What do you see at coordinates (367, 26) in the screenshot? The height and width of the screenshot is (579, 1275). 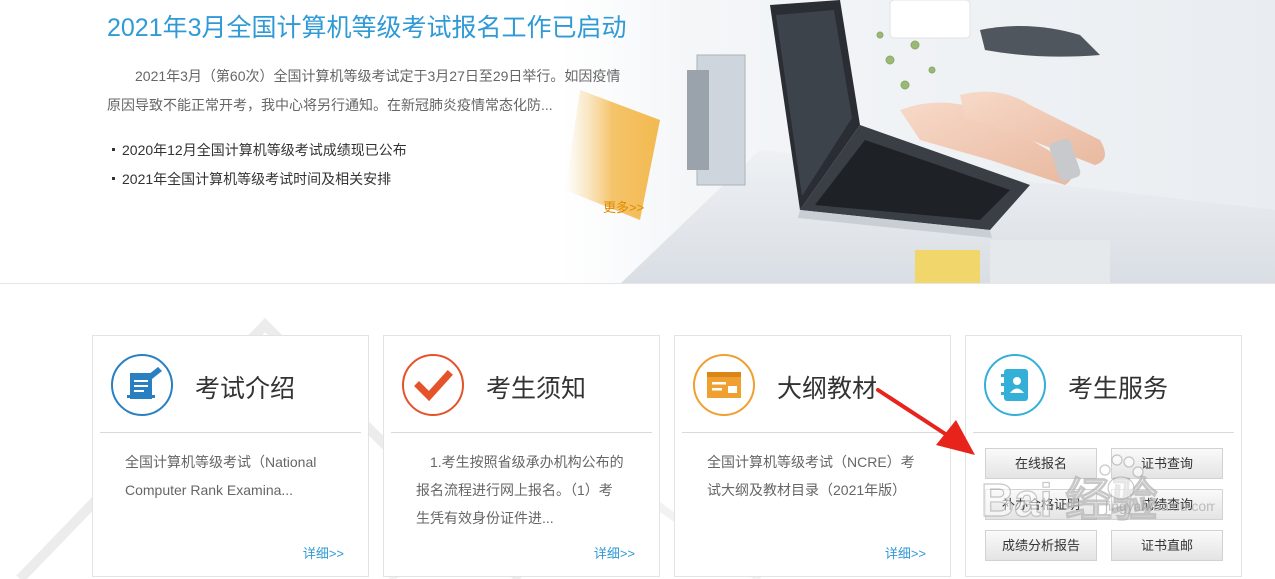 I see `headline-title: 2021年3月全国计算机等级考试报名工作已启动` at bounding box center [367, 26].